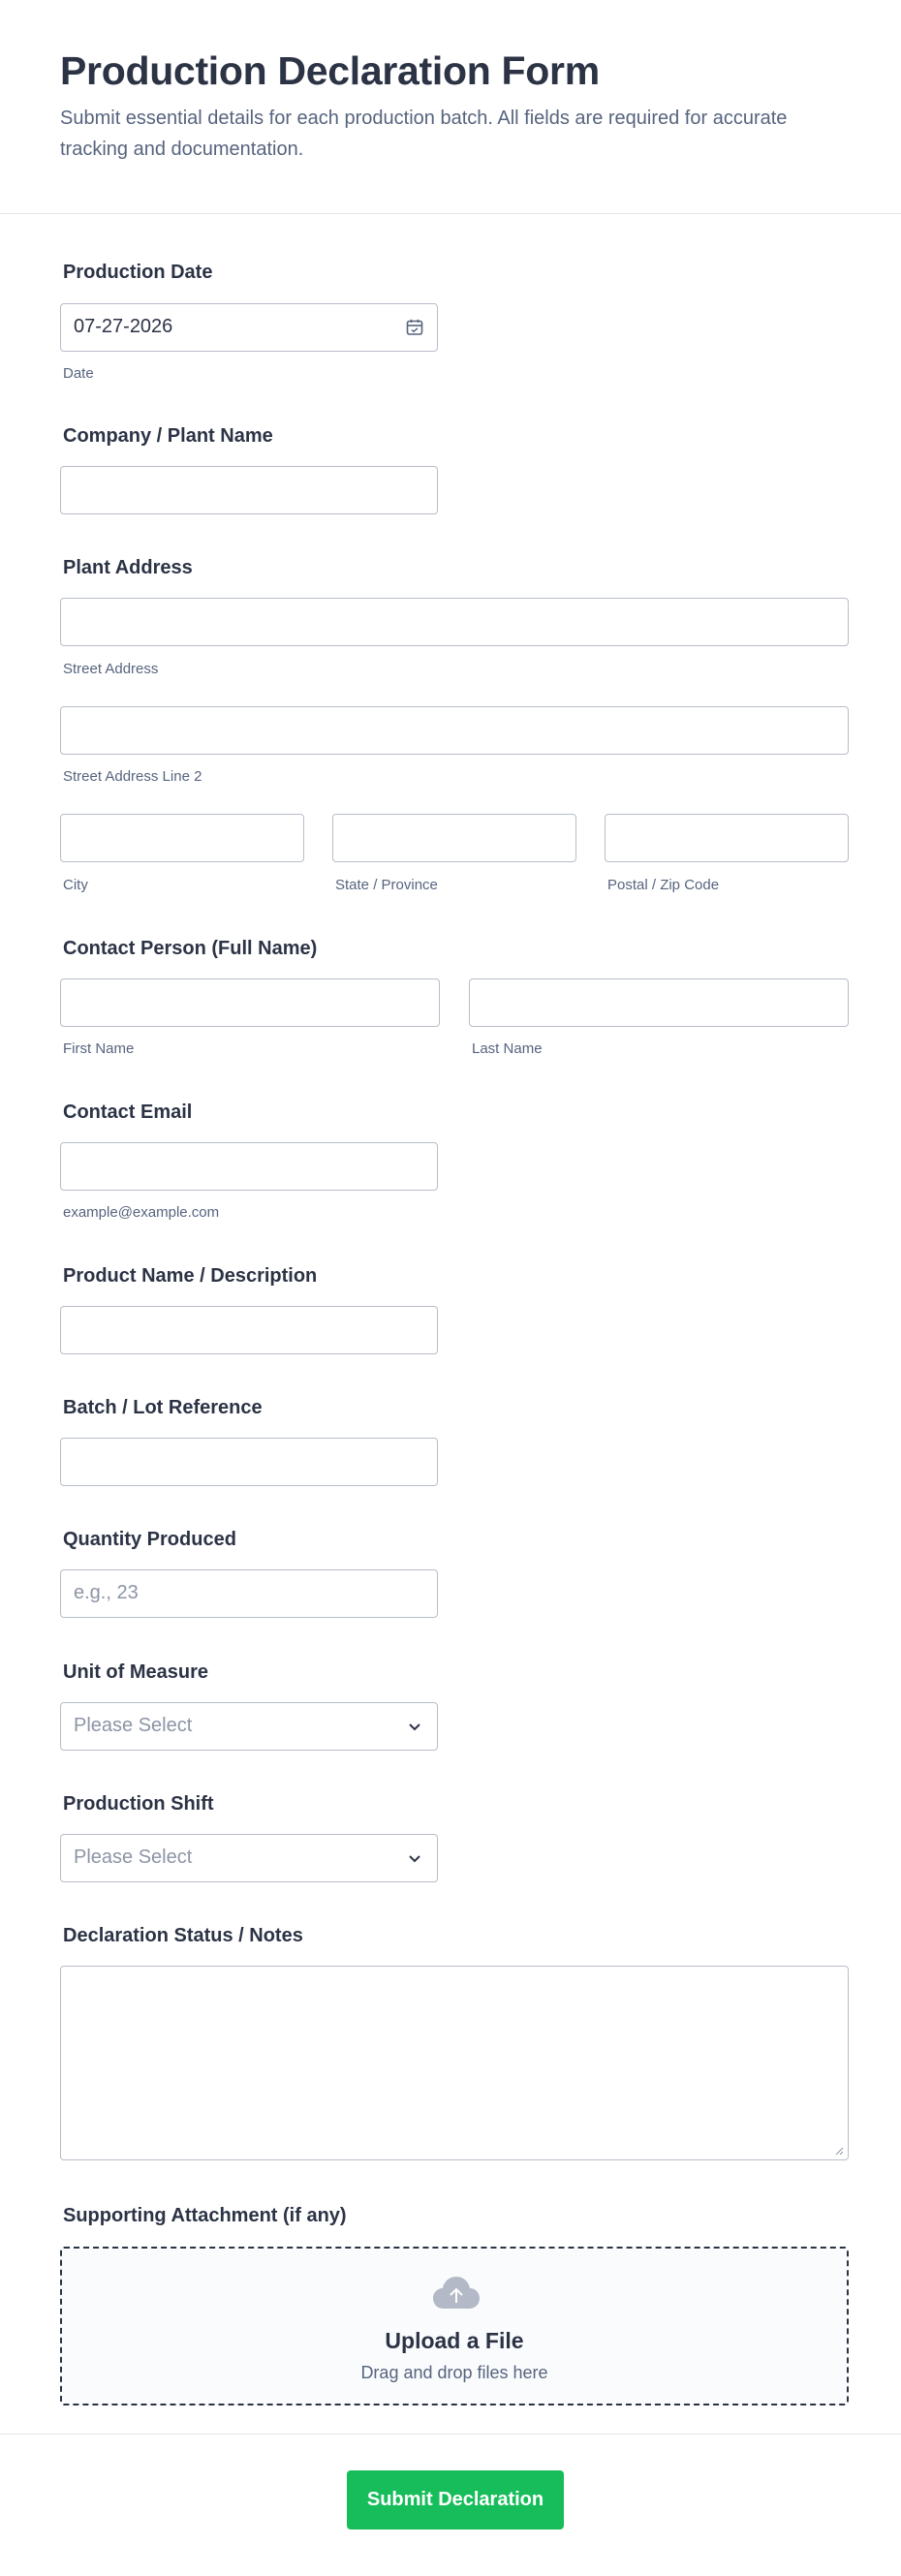 The width and height of the screenshot is (901, 2576). What do you see at coordinates (138, 272) in the screenshot?
I see `production-date-label: Production Date` at bounding box center [138, 272].